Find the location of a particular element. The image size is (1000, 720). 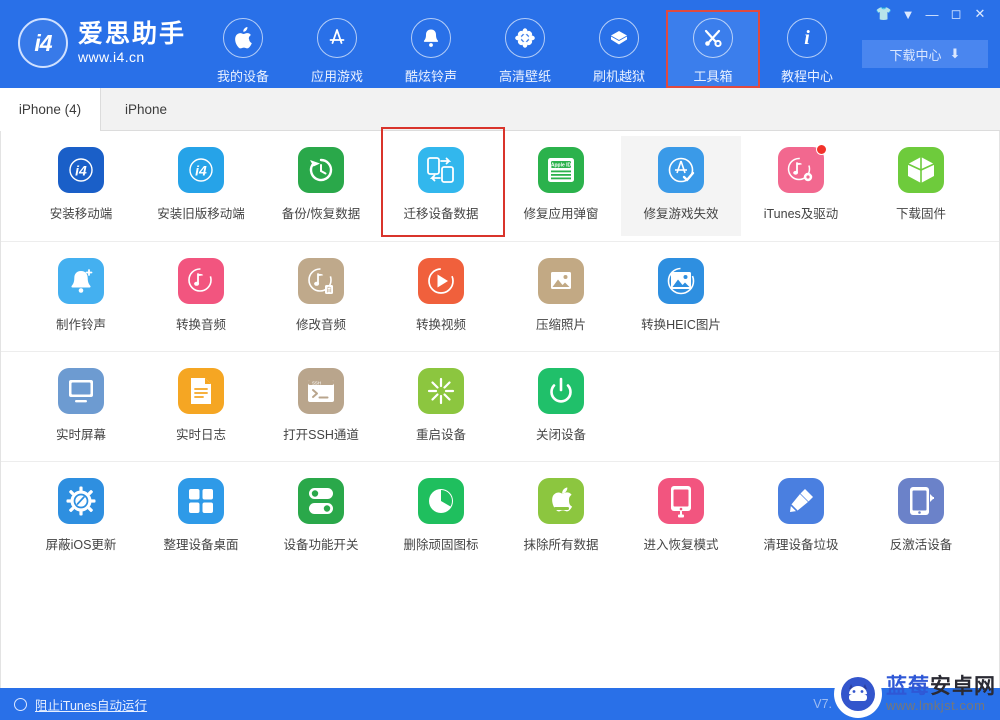

tool-audio-convert: 转换音频 is located at coordinates (201, 297).